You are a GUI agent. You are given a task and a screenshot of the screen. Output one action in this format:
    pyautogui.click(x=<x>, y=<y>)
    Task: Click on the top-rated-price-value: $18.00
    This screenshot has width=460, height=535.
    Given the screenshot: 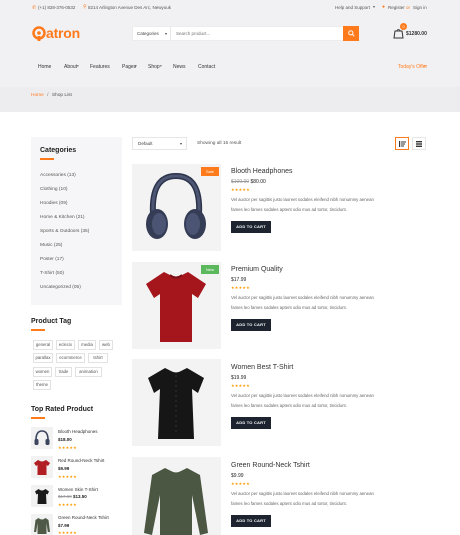 What is the action you would take?
    pyautogui.click(x=65, y=439)
    